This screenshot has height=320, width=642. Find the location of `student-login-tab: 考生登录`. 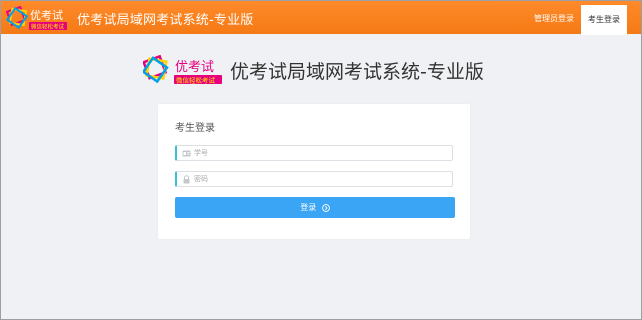

student-login-tab: 考生登录 is located at coordinates (604, 20).